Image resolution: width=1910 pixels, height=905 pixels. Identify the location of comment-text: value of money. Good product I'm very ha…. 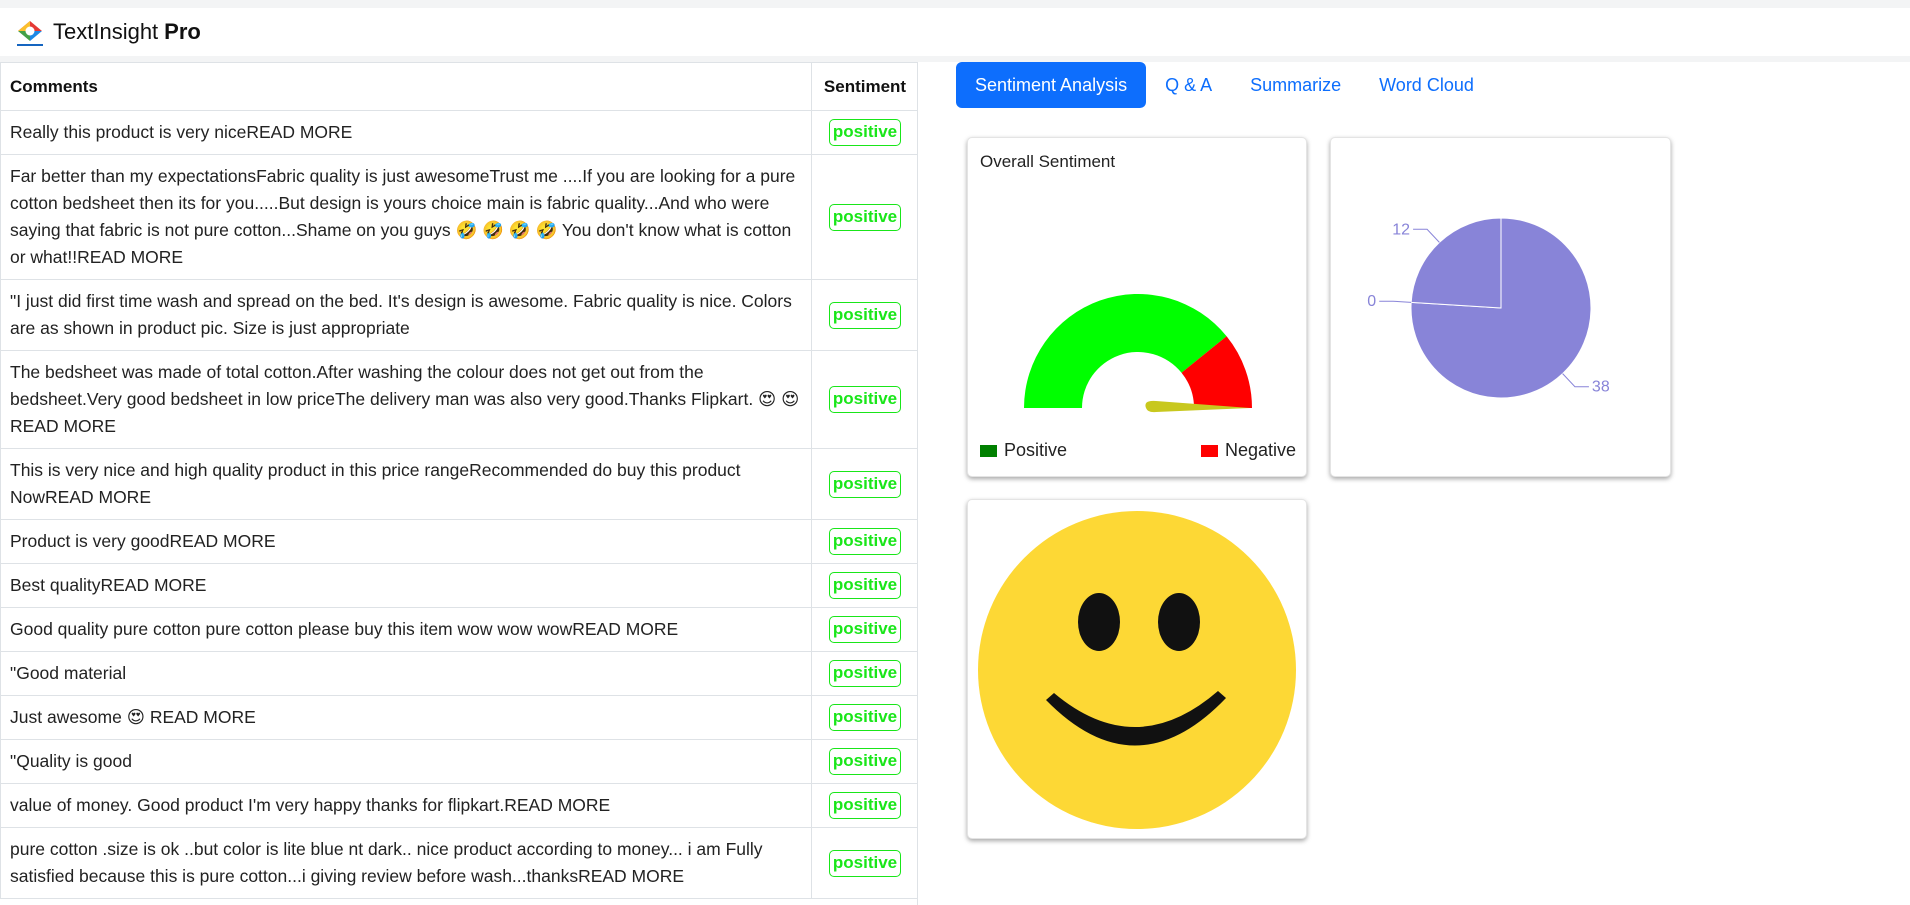
(406, 805).